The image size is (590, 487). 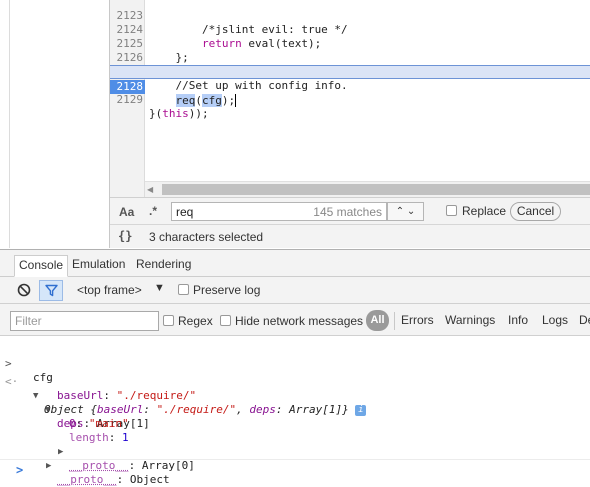 I want to click on filter-toggle-button, so click(x=51, y=290).